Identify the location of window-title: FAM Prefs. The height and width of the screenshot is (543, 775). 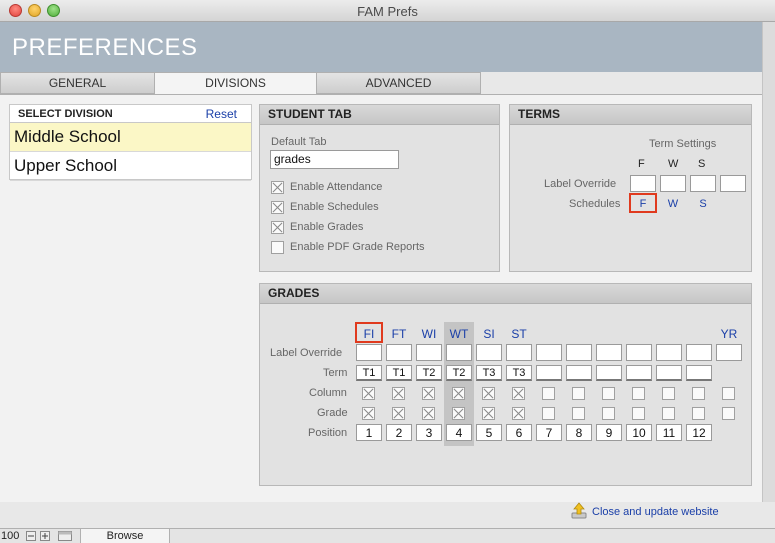
(387, 11).